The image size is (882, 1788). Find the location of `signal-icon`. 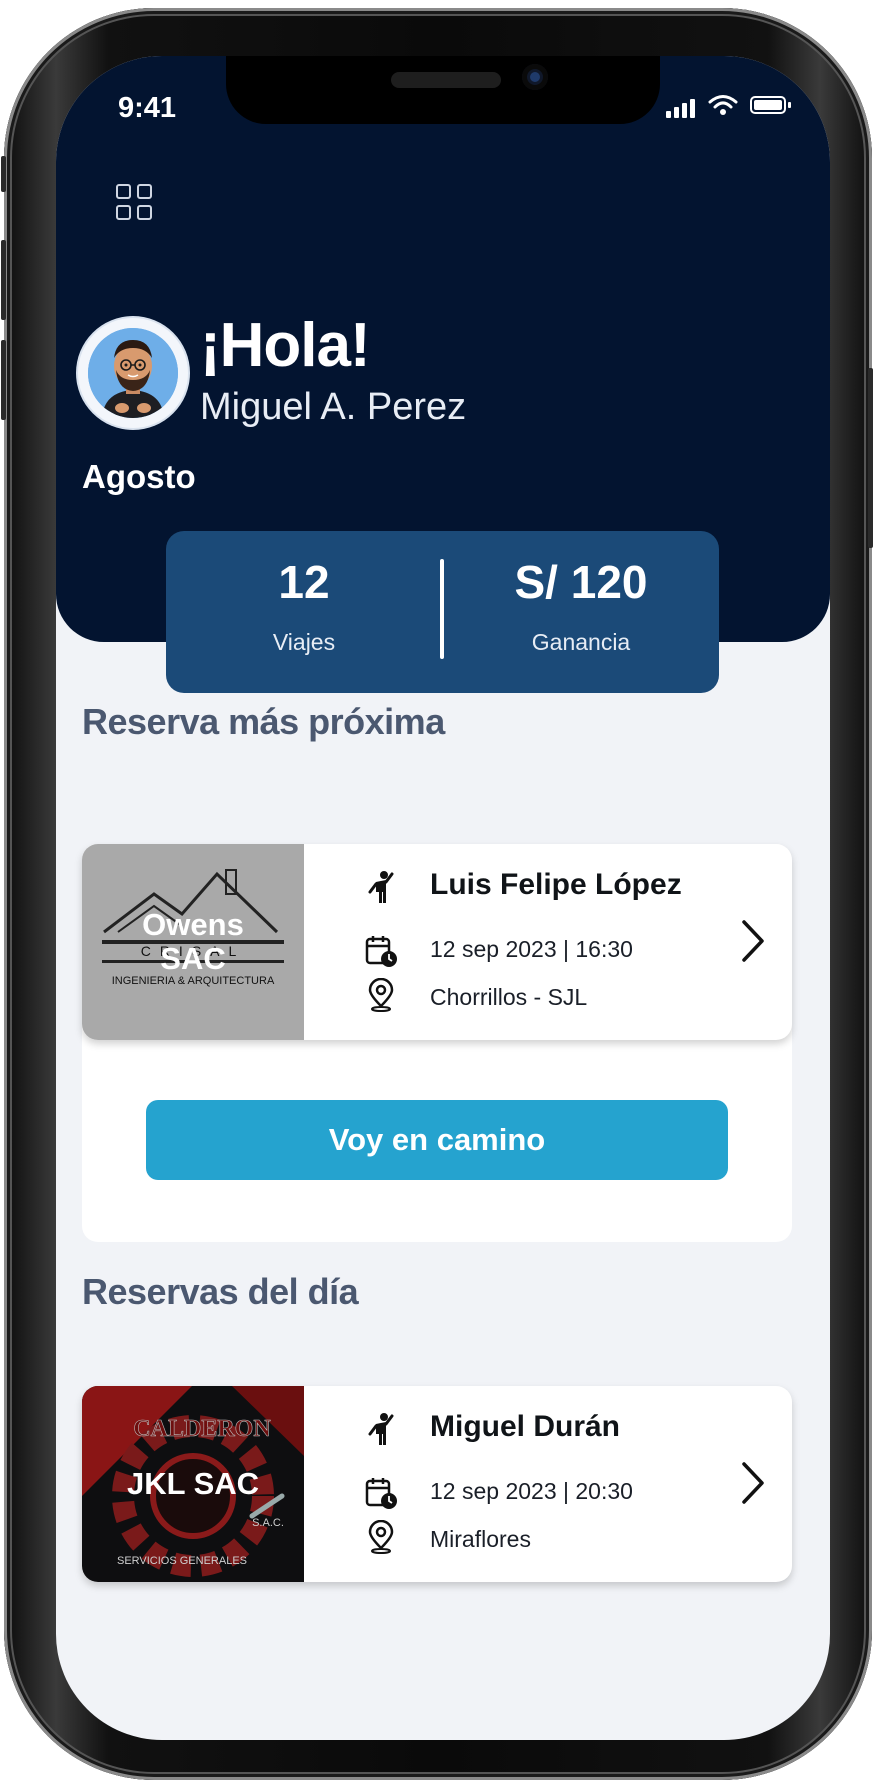

signal-icon is located at coordinates (668, 114).